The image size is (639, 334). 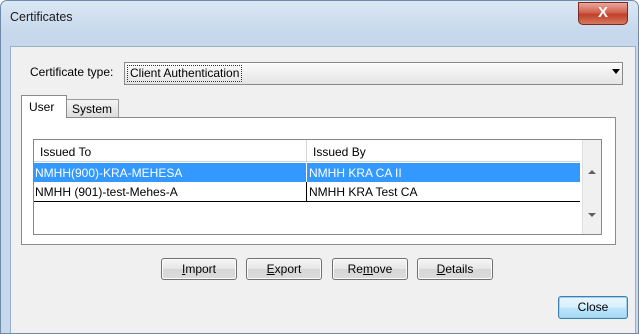 I want to click on close-window-button: X, so click(x=603, y=13).